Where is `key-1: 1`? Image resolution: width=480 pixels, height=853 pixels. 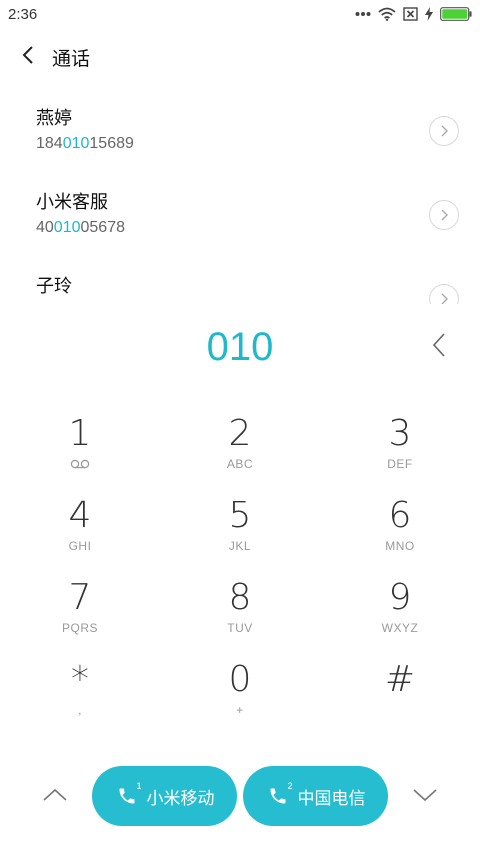 key-1: 1 is located at coordinates (80, 453).